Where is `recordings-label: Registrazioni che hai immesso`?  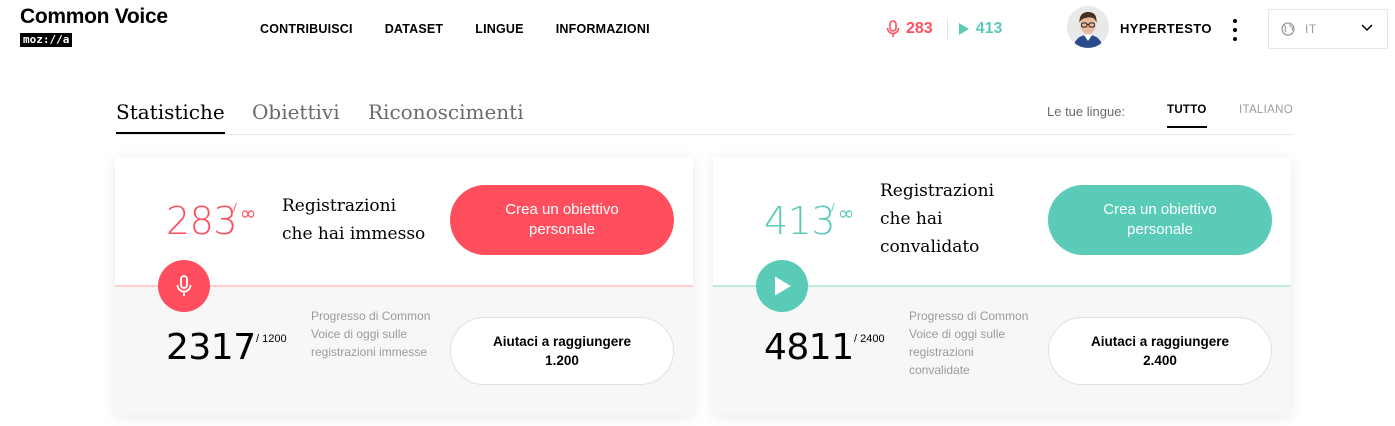
recordings-label: Registrazioni che hai immesso is located at coordinates (353, 220).